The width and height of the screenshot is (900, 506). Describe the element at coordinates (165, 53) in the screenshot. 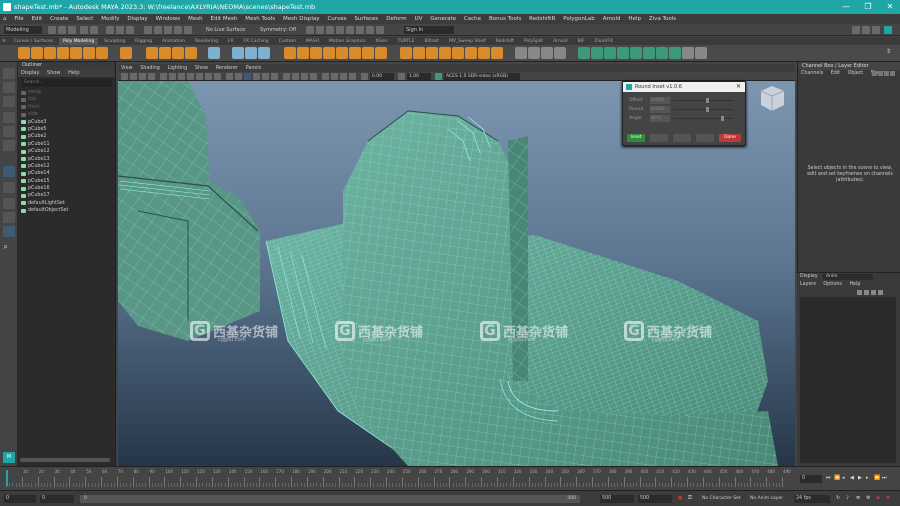

I see `sweep-mesh-icon` at that location.